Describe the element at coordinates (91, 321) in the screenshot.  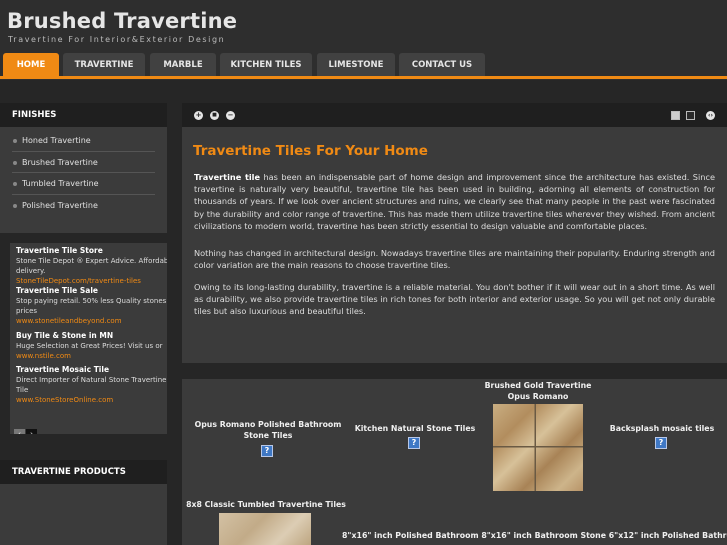
I see `ad-url: www.stonetileandbeyond.com` at that location.